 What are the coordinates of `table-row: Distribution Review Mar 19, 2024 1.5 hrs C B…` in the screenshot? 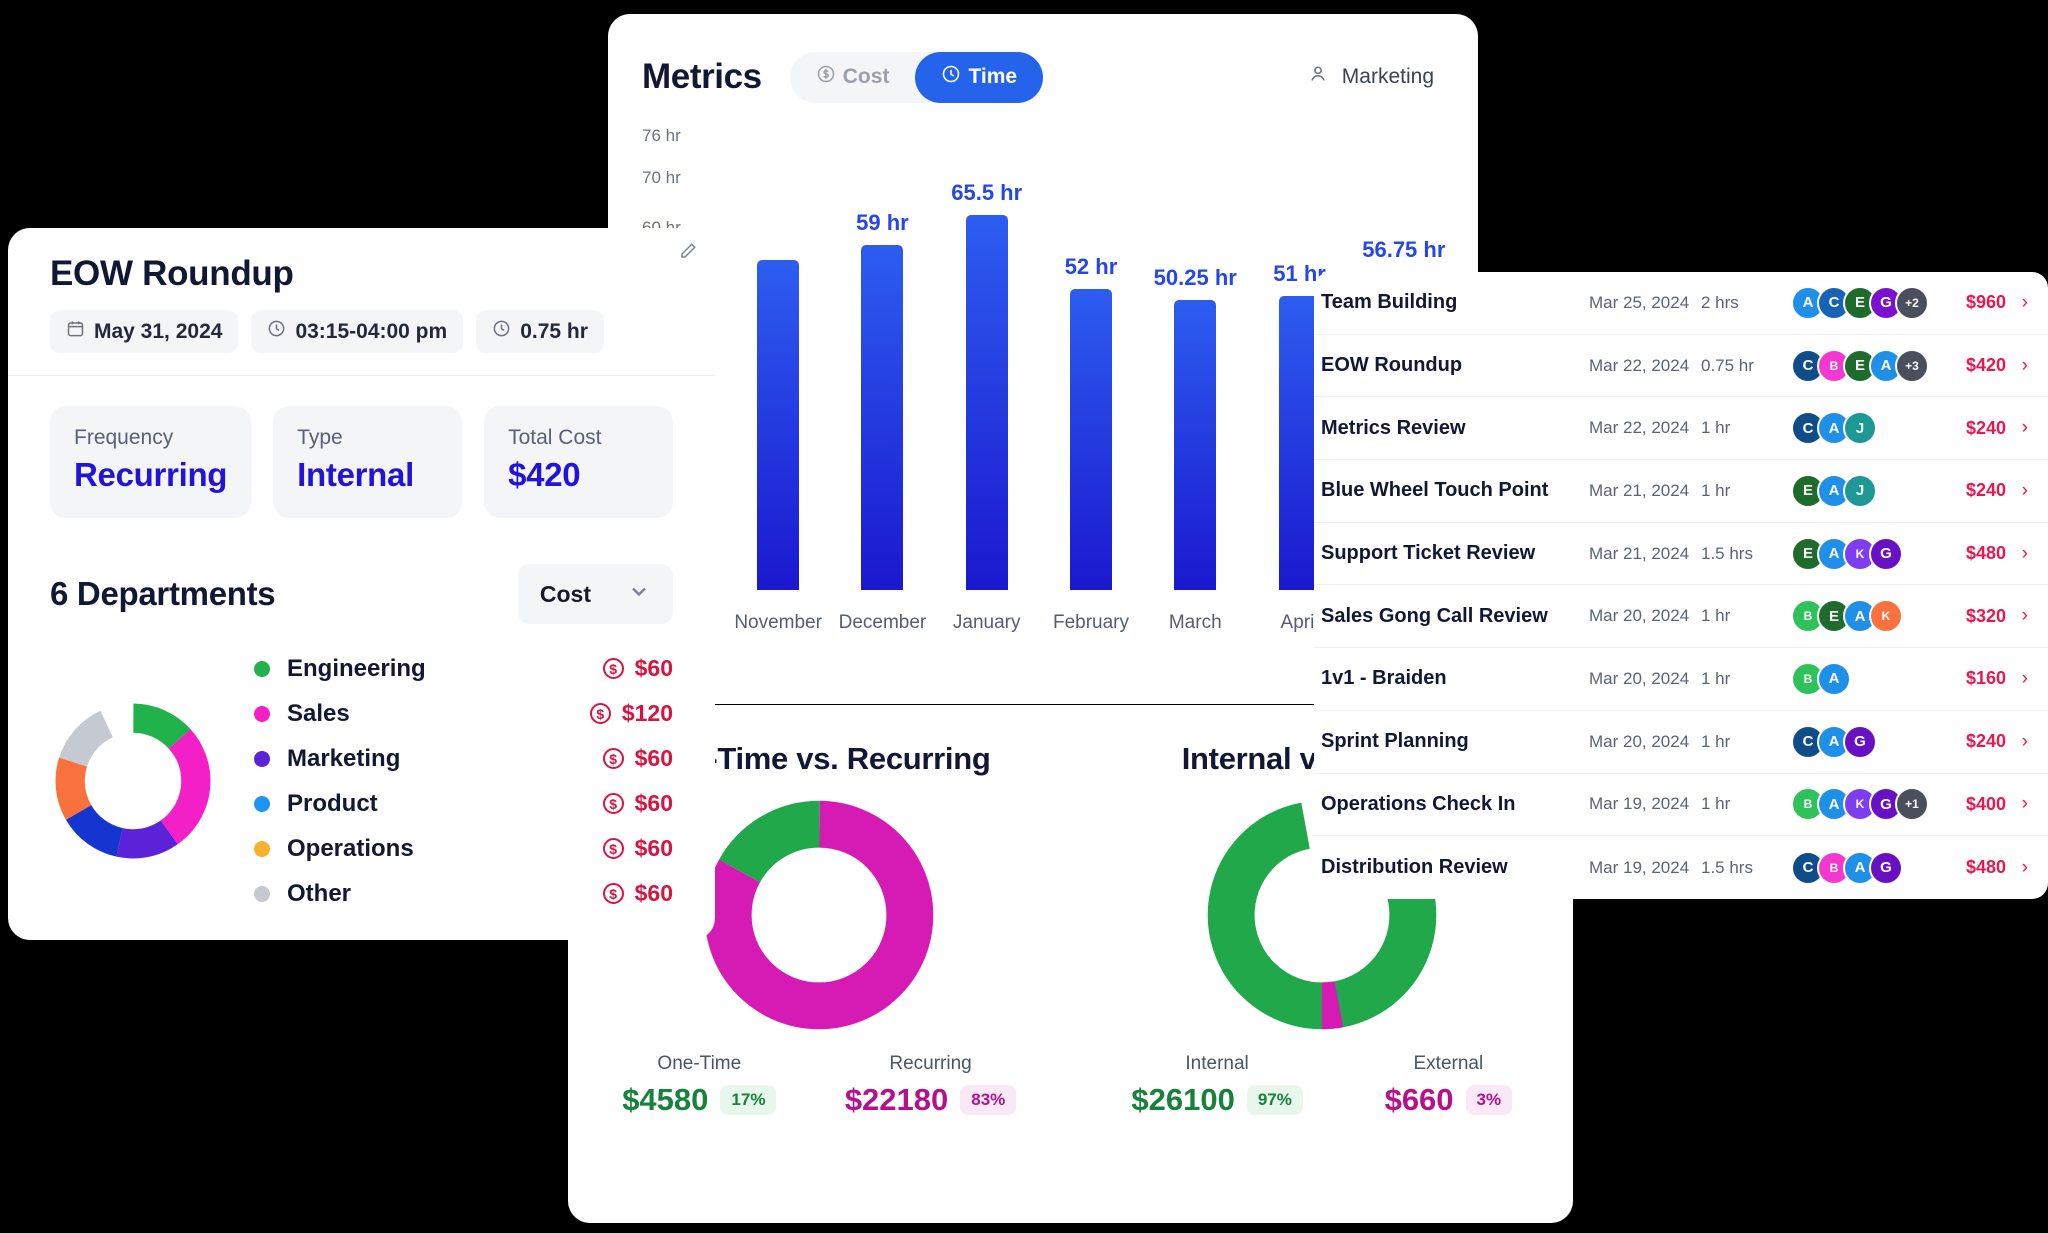 It's located at (1681, 867).